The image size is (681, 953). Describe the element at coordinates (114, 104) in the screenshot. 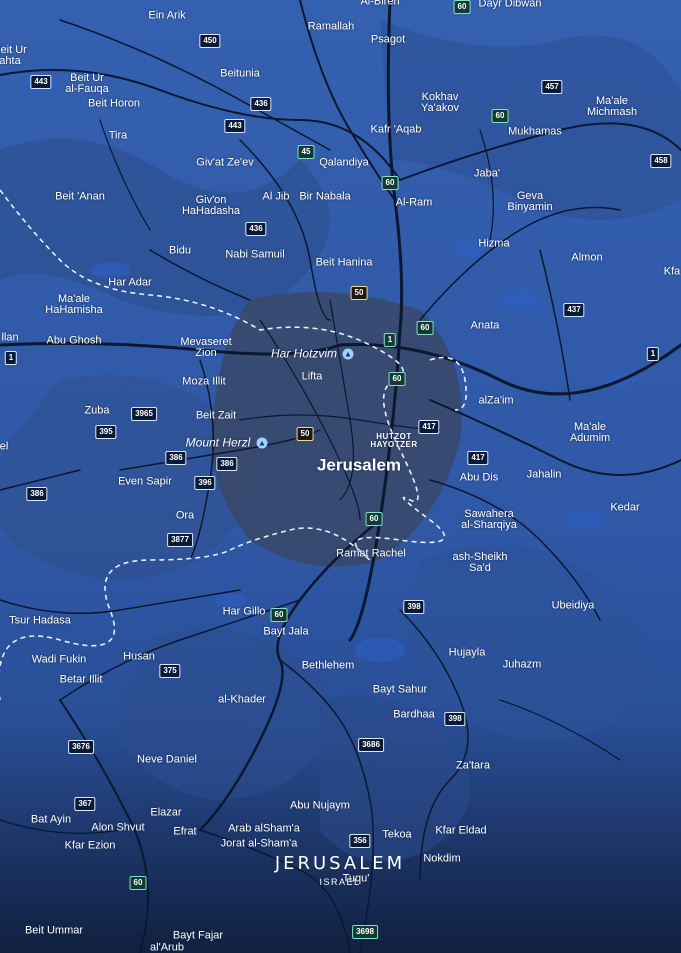

I see `place-label: Beit Horon` at that location.